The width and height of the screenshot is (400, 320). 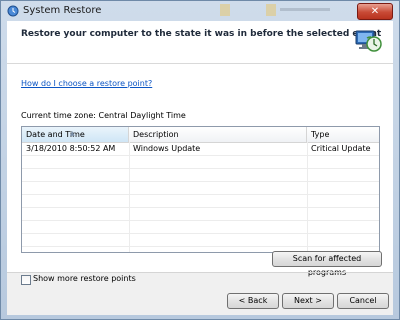 I want to click on cancel-button: Cancel, so click(x=363, y=301).